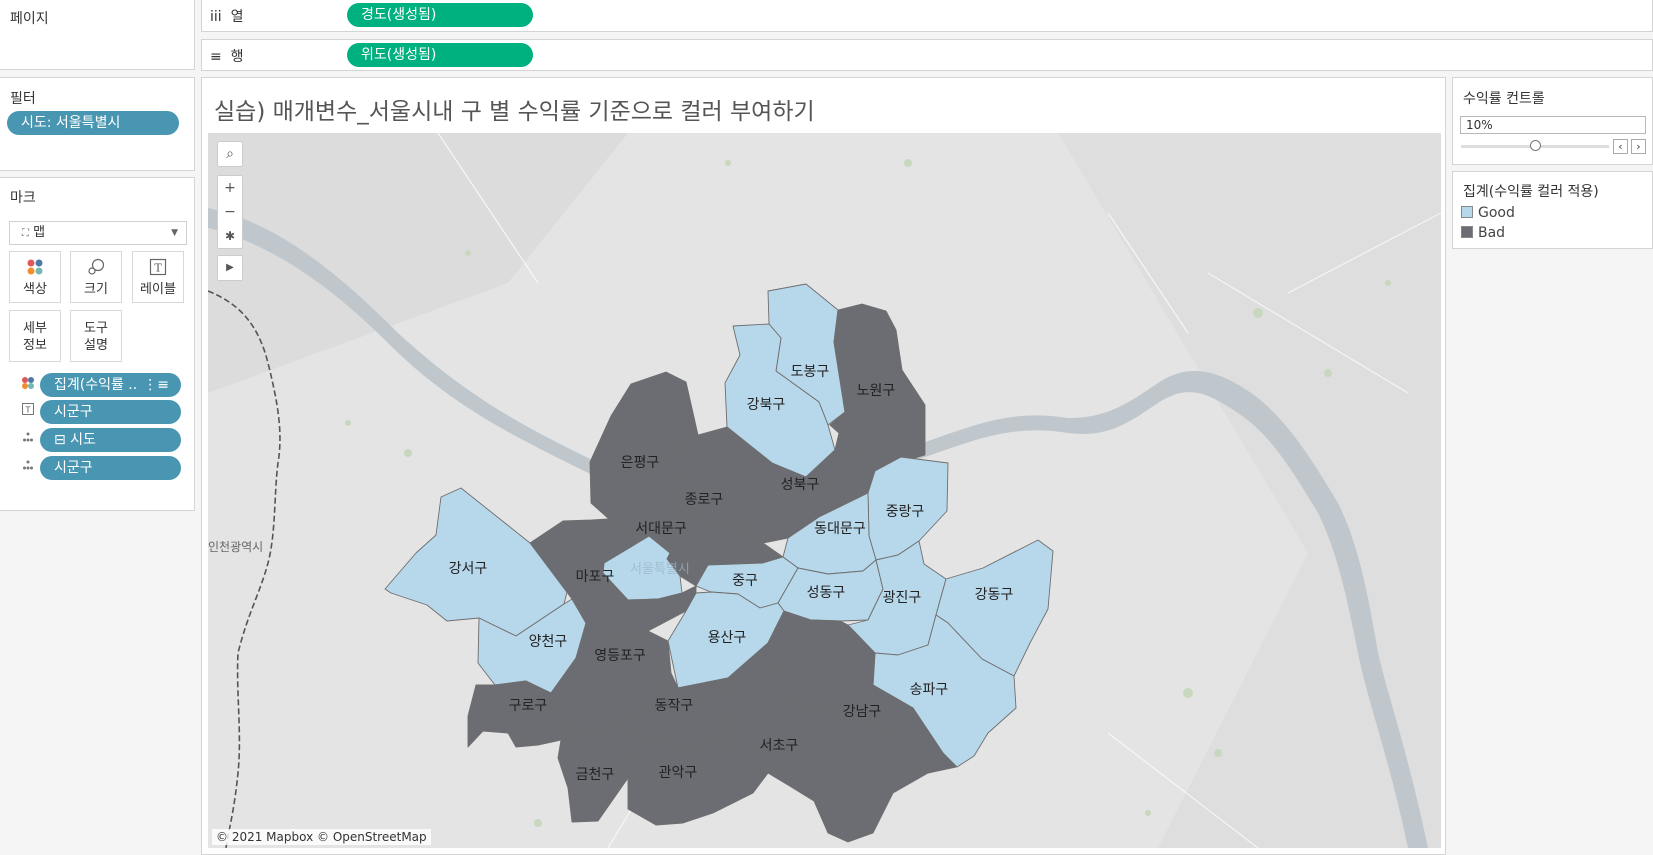 The image size is (1653, 855). What do you see at coordinates (216, 57) in the screenshot?
I see `rows-icon: ≡` at bounding box center [216, 57].